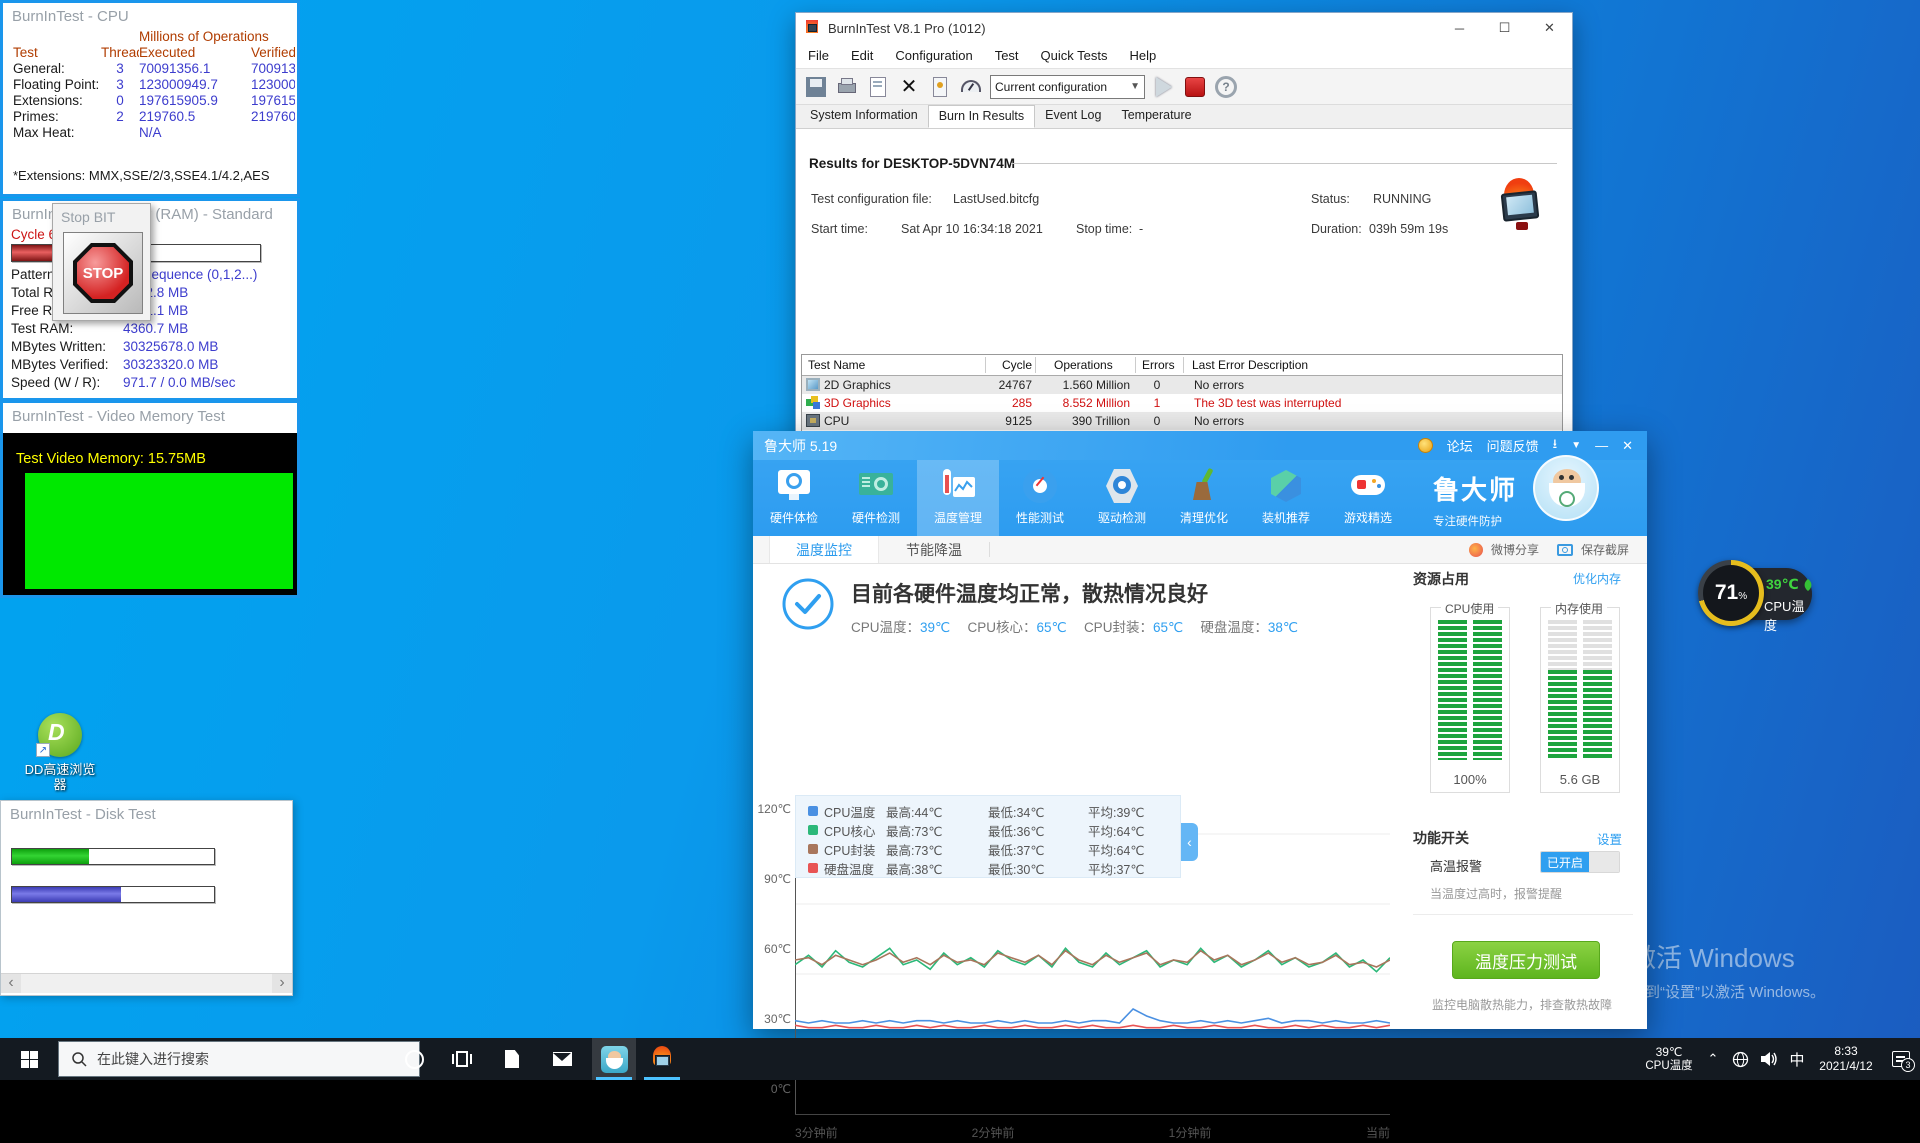  Describe the element at coordinates (1286, 498) in the screenshot. I see `nav-build-recommend: 装机推荐` at that location.